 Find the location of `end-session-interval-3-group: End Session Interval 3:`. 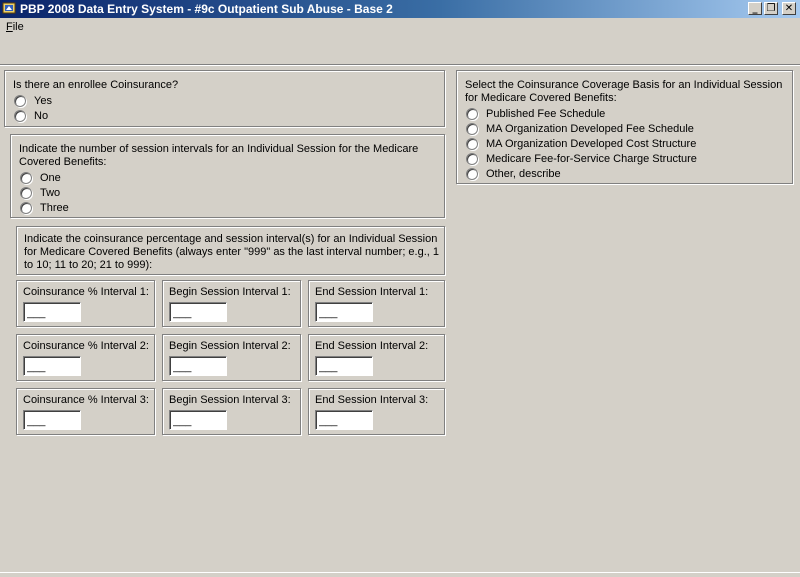

end-session-interval-3-group: End Session Interval 3: is located at coordinates (376, 411).